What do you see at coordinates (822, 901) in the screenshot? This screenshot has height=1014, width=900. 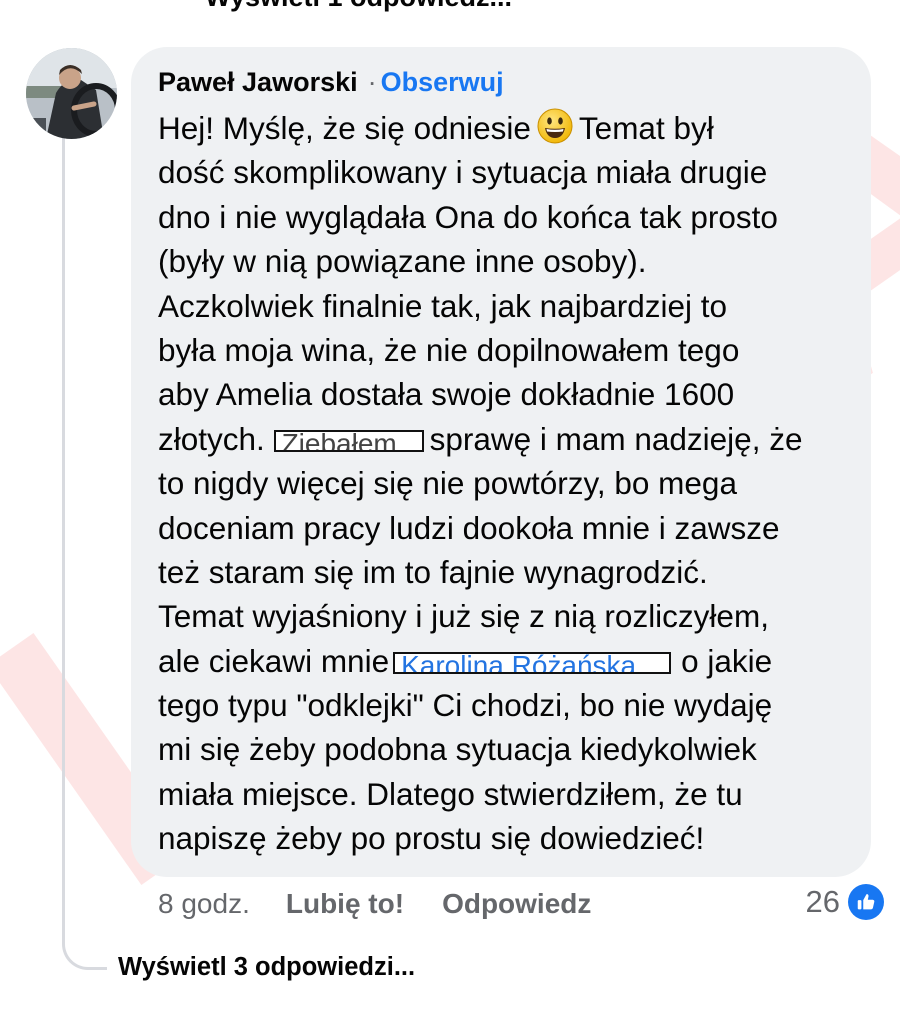 I see `reaction-count: 26` at bounding box center [822, 901].